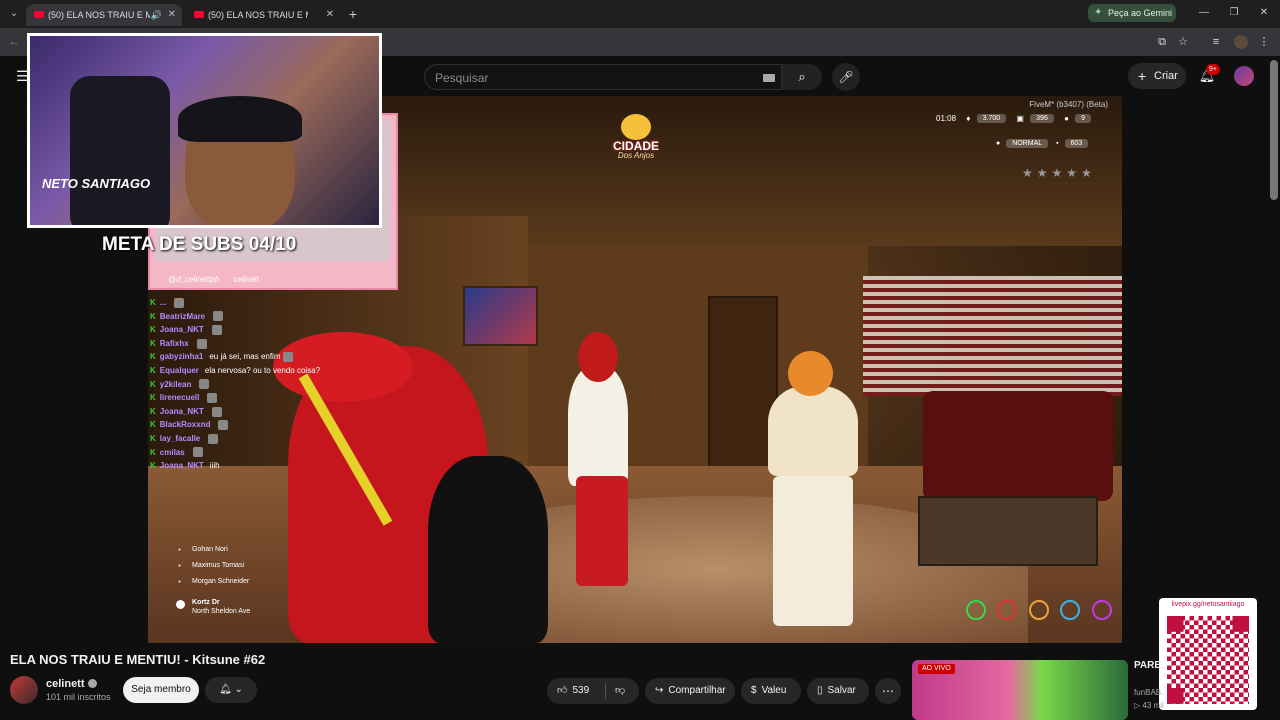 The image size is (1280, 720). I want to click on chat-message: K BeatrizMare, so click(275, 317).